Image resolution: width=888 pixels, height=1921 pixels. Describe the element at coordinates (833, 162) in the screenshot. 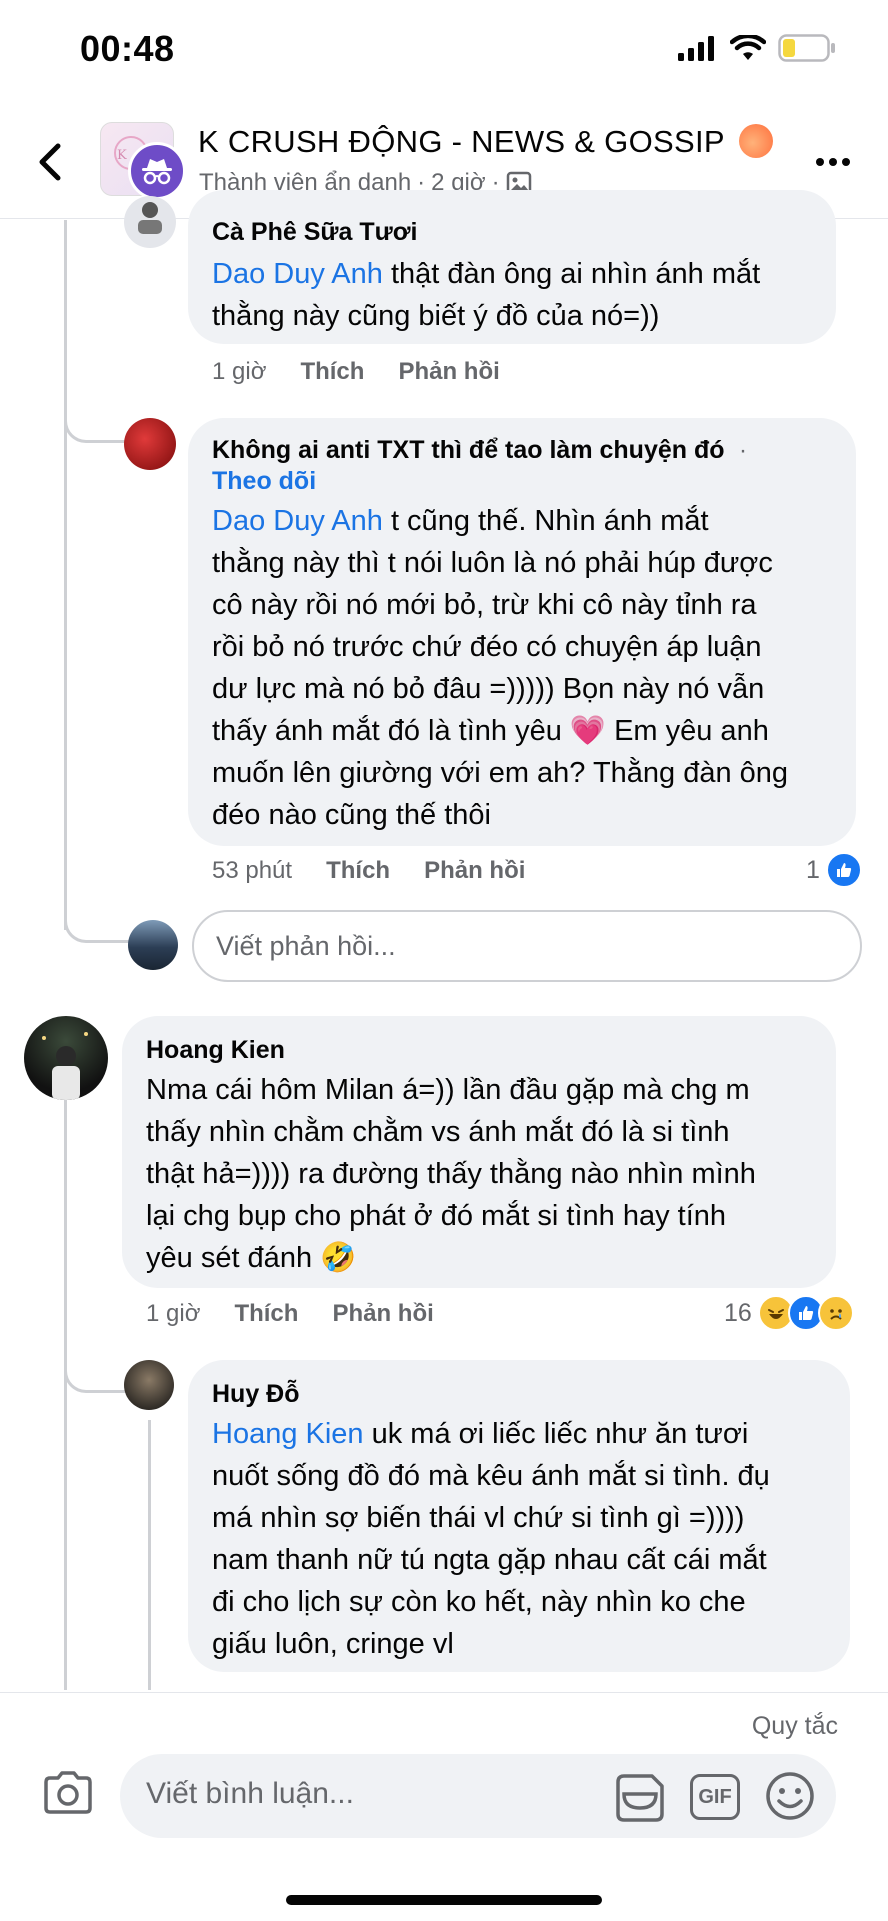

I see `more-icon` at that location.